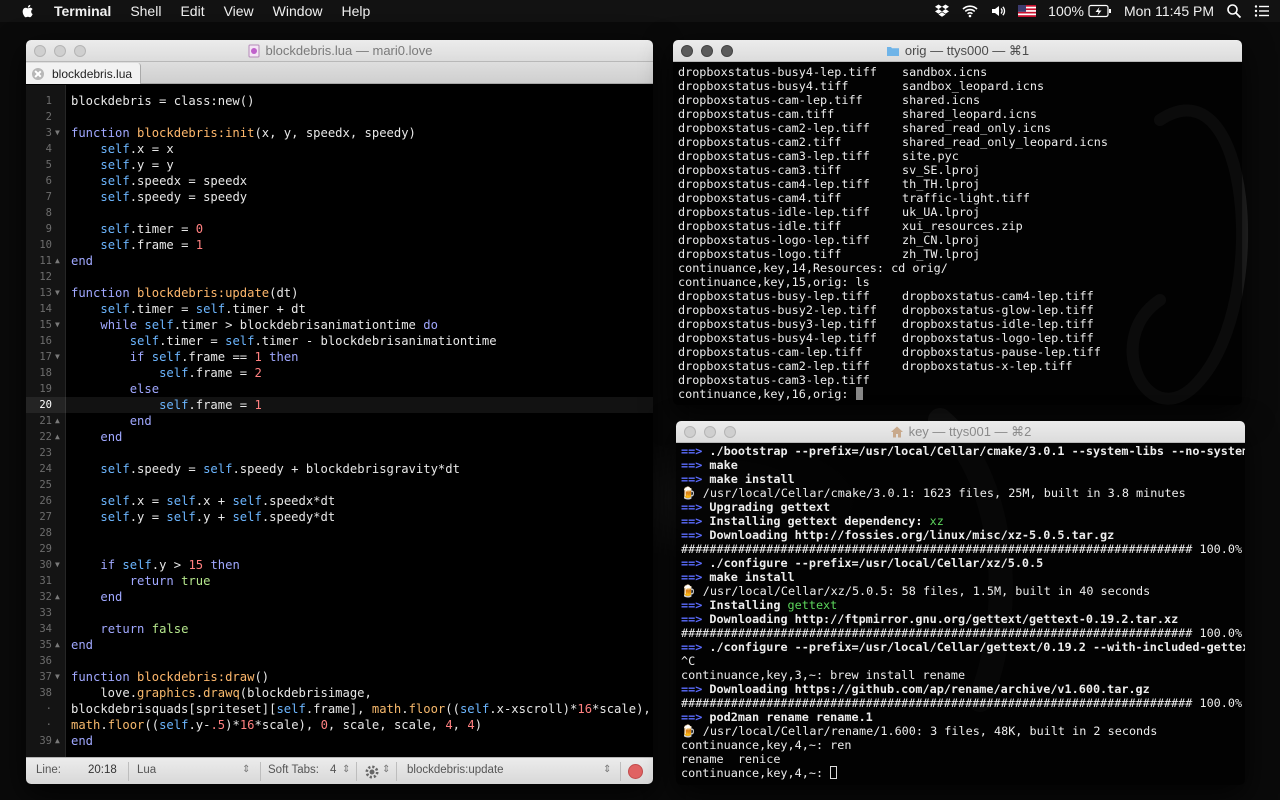 This screenshot has height=800, width=1280. Describe the element at coordinates (1100, 11) in the screenshot. I see `battery-charging-icon` at that location.